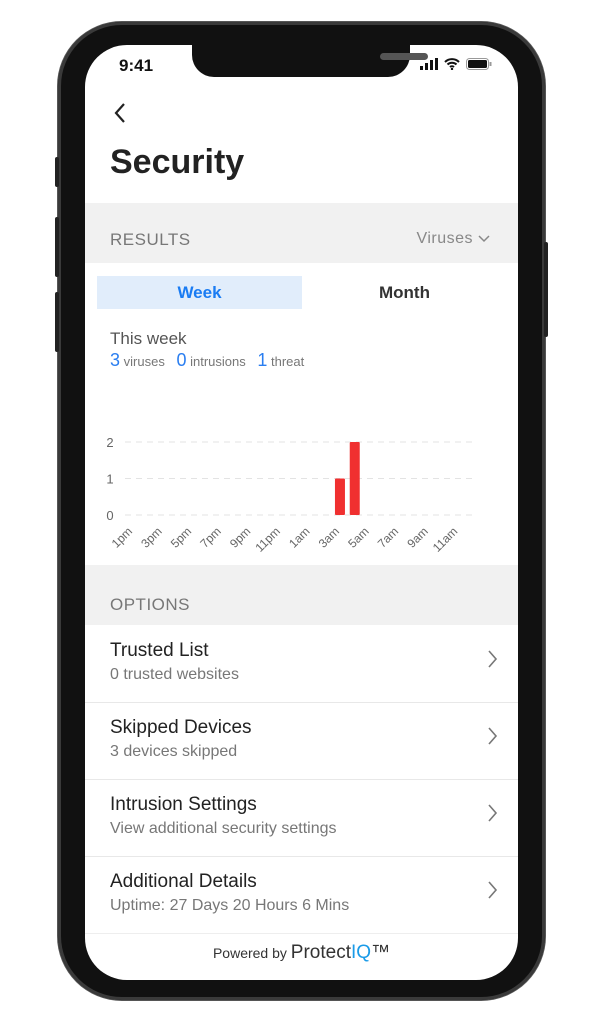 The image size is (604, 1024). Describe the element at coordinates (230, 905) in the screenshot. I see `option-subtitle: Uptime: 27 Days 20 Hours 6 Mins` at that location.